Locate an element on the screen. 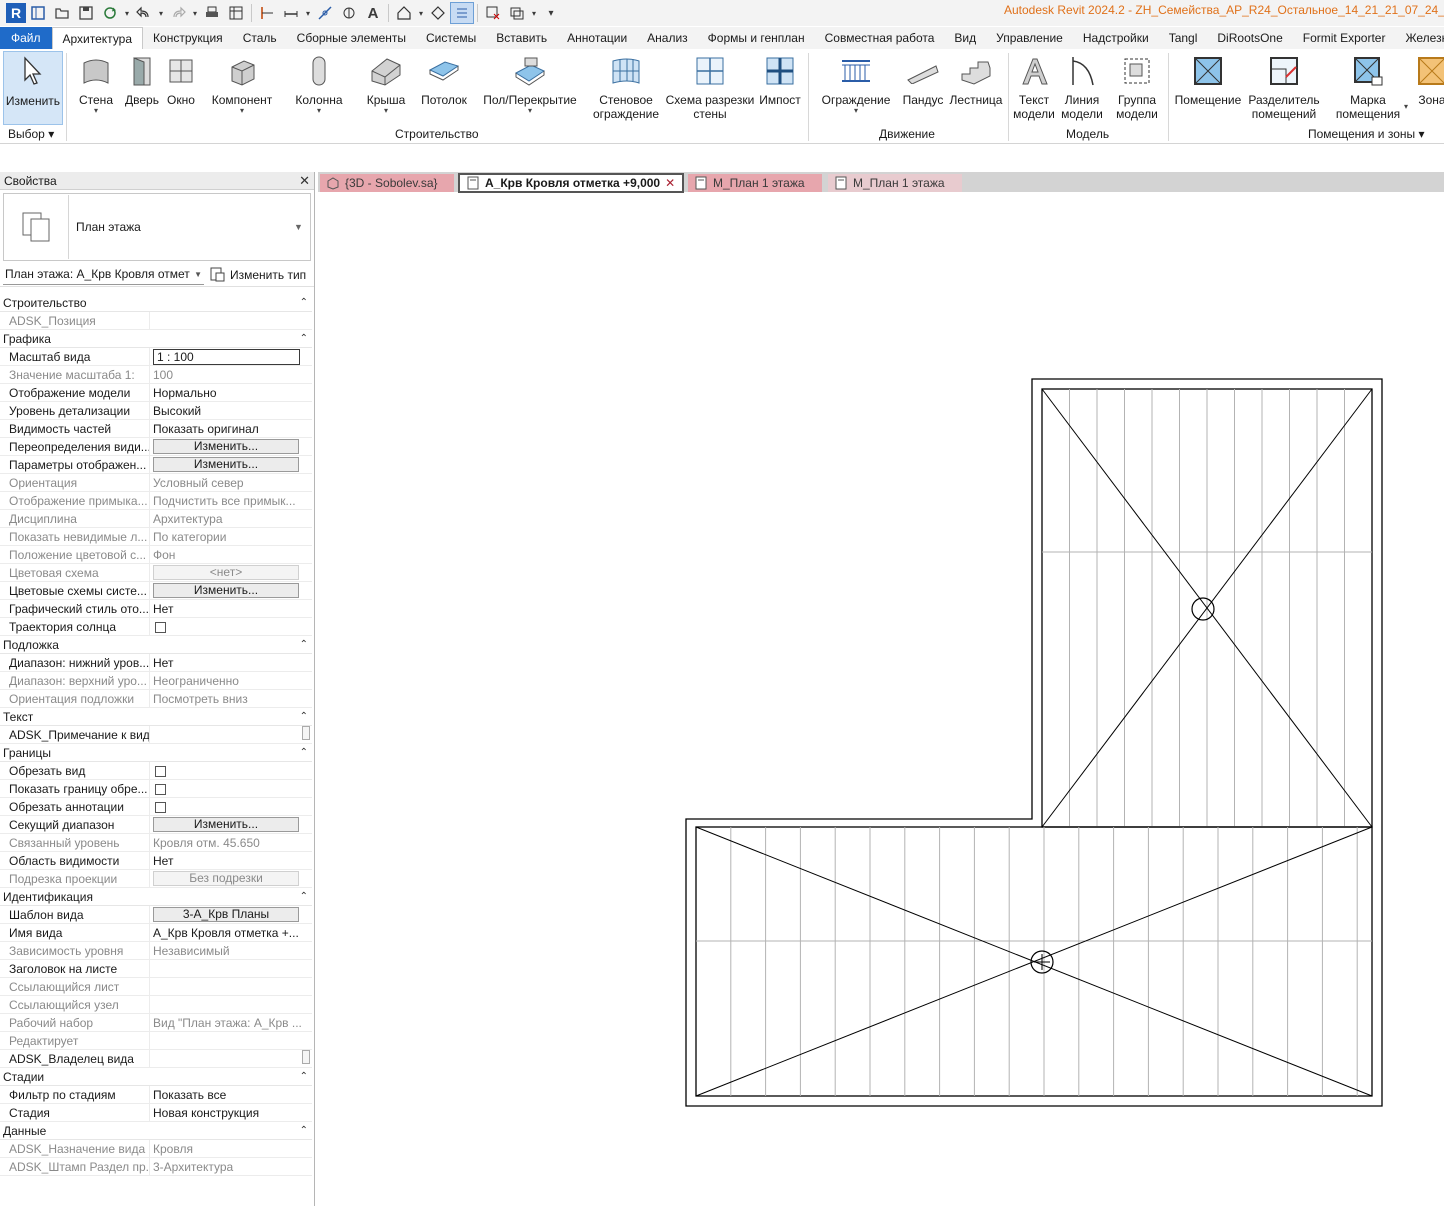  room-separator-button: Разделитель помещений is located at coordinates (1284, 88).